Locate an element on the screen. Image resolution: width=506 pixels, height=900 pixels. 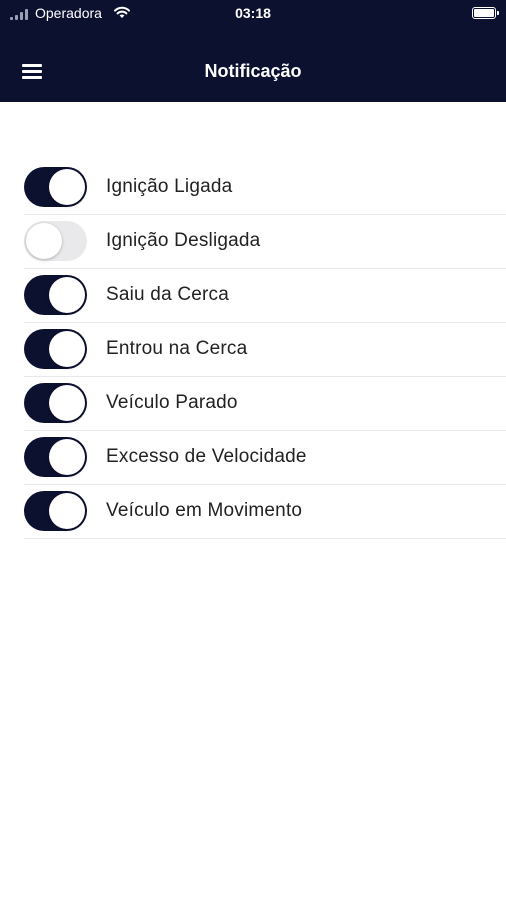
notification-label: Veículo Parado is located at coordinates (172, 402).